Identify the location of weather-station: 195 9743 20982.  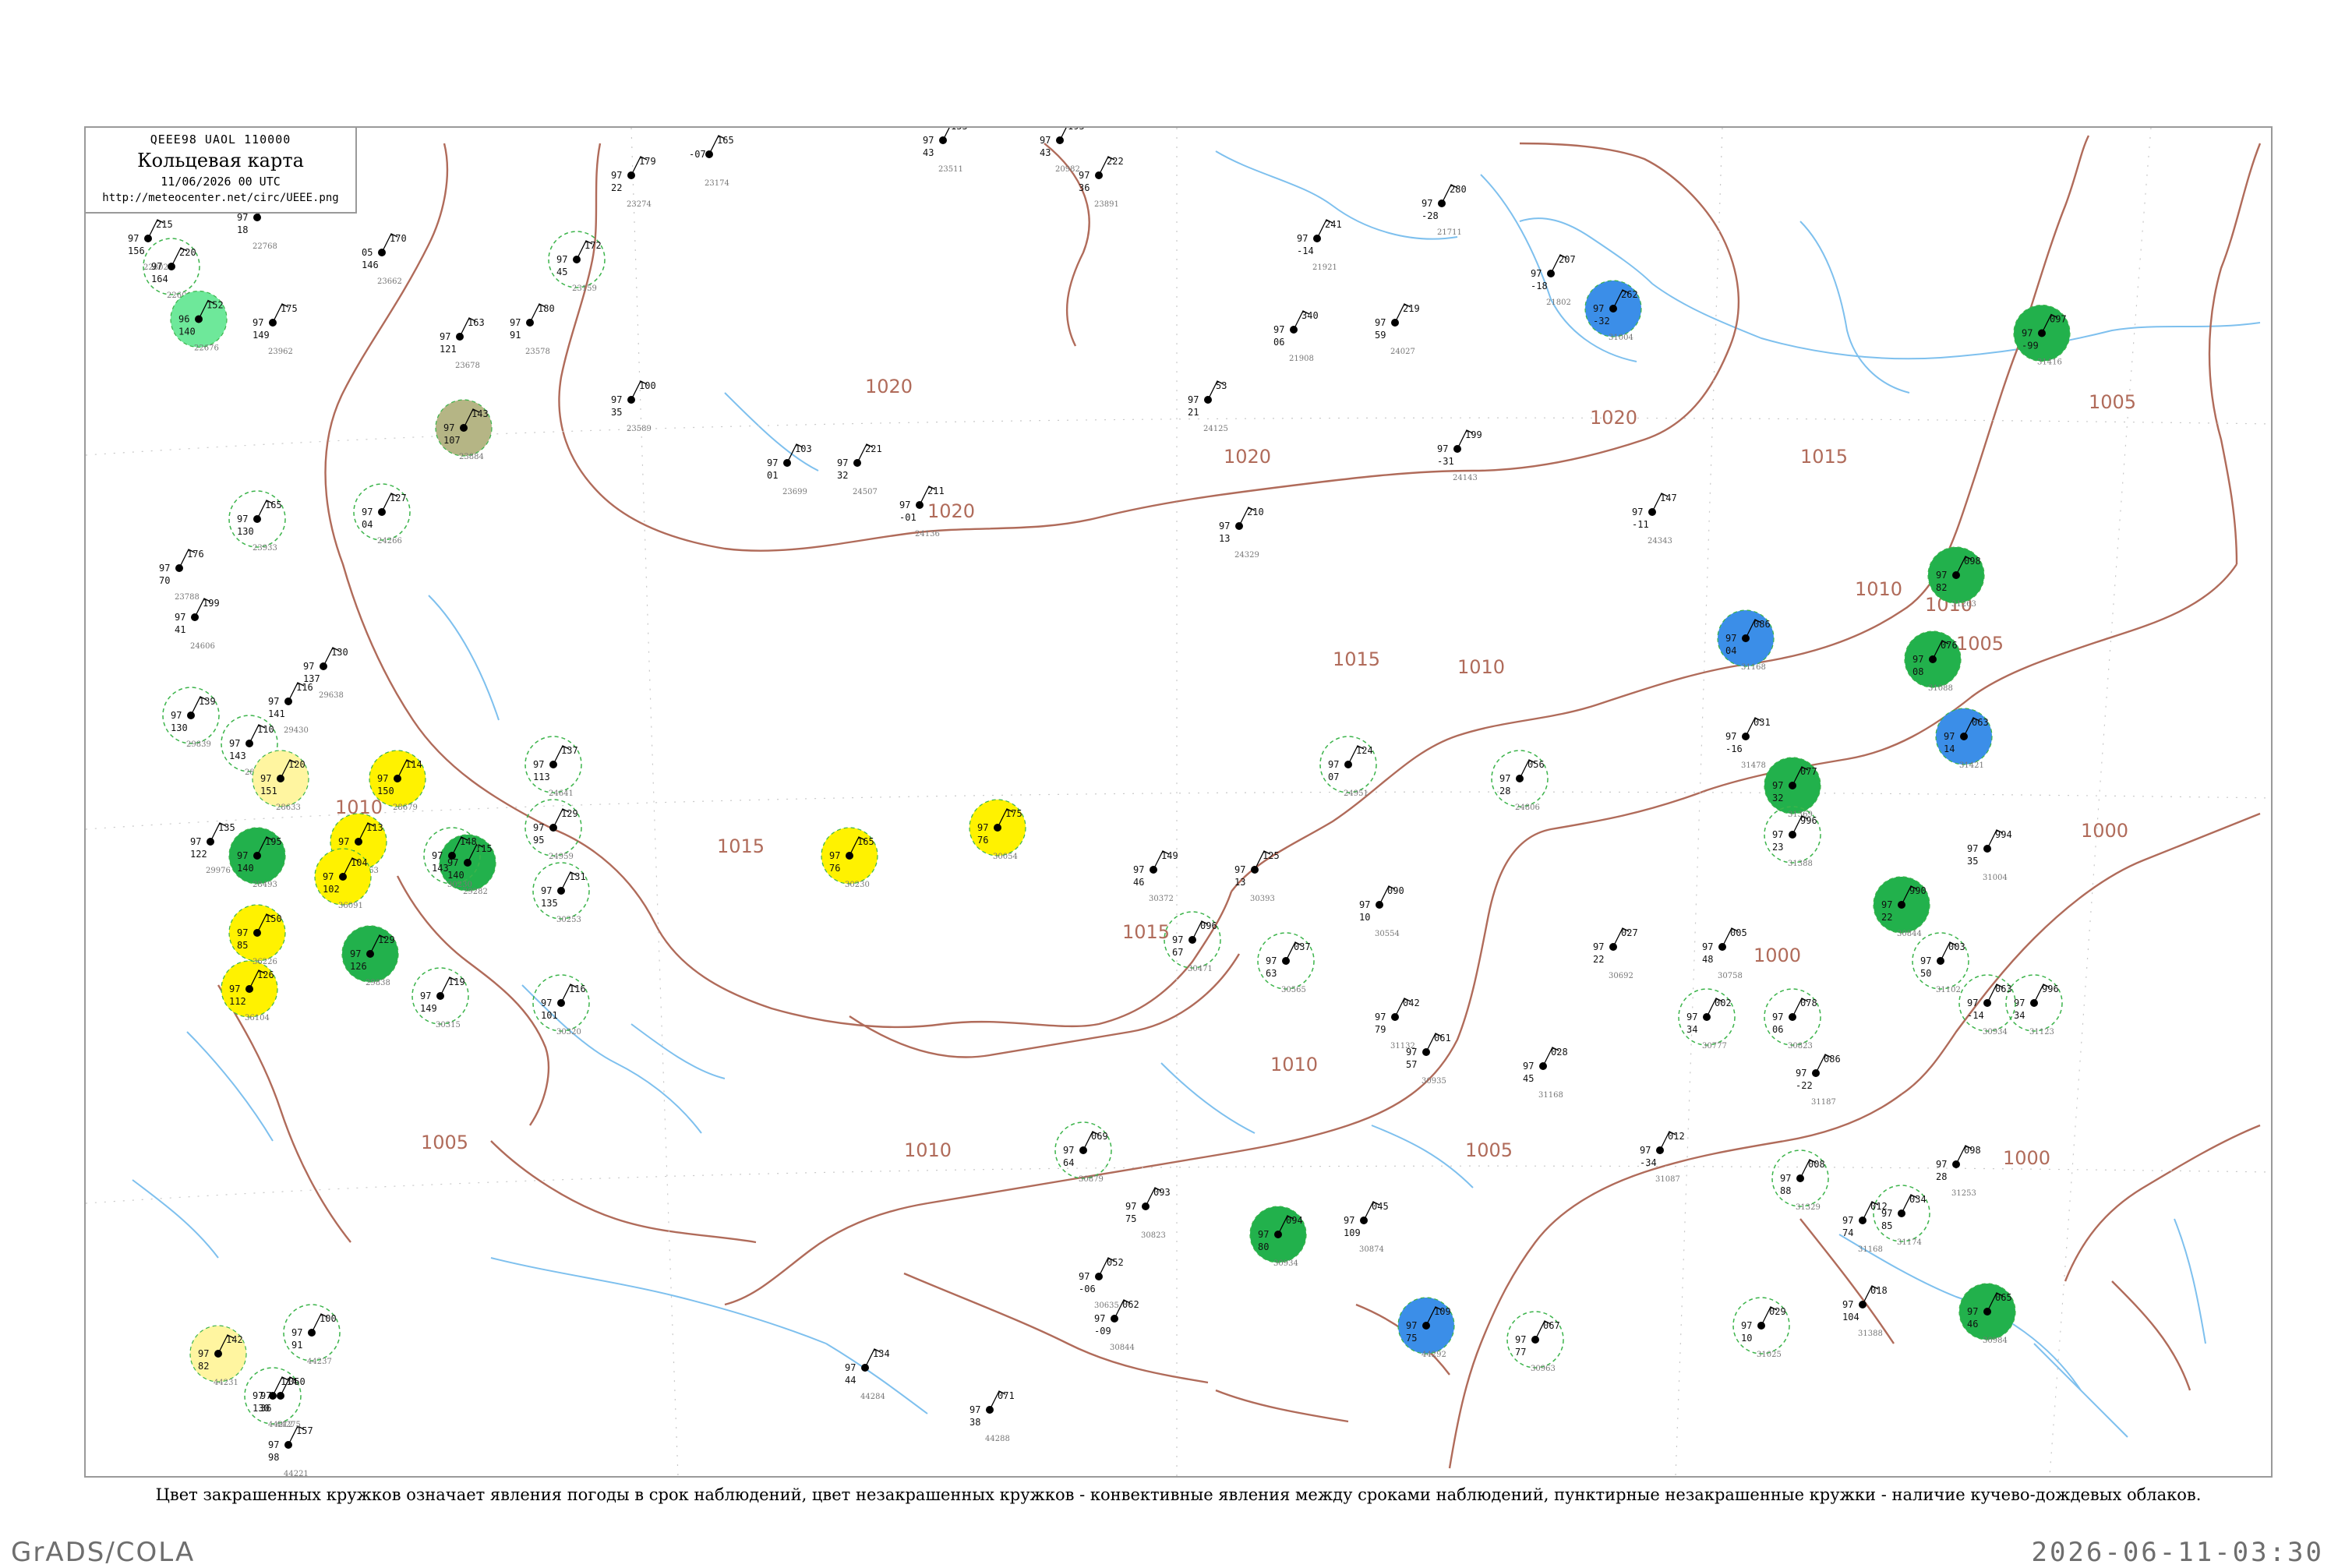
(1062, 151).